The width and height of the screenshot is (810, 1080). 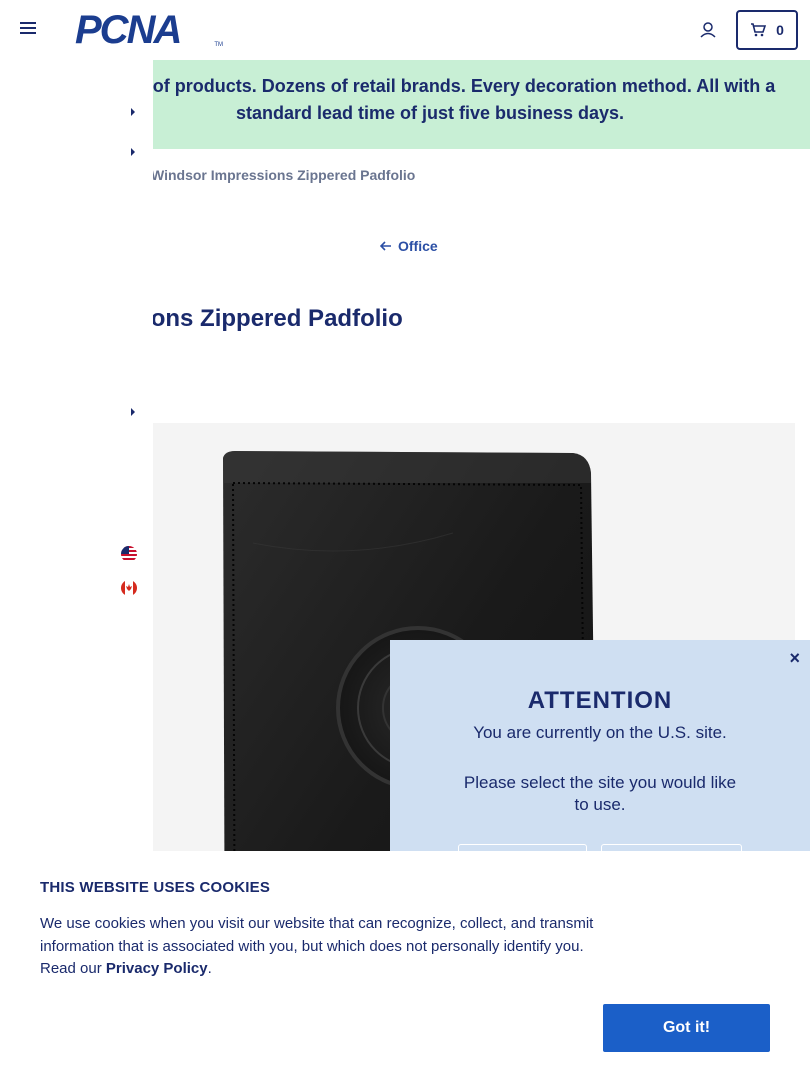 What do you see at coordinates (129, 588) in the screenshot?
I see `canada-flag-icon` at bounding box center [129, 588].